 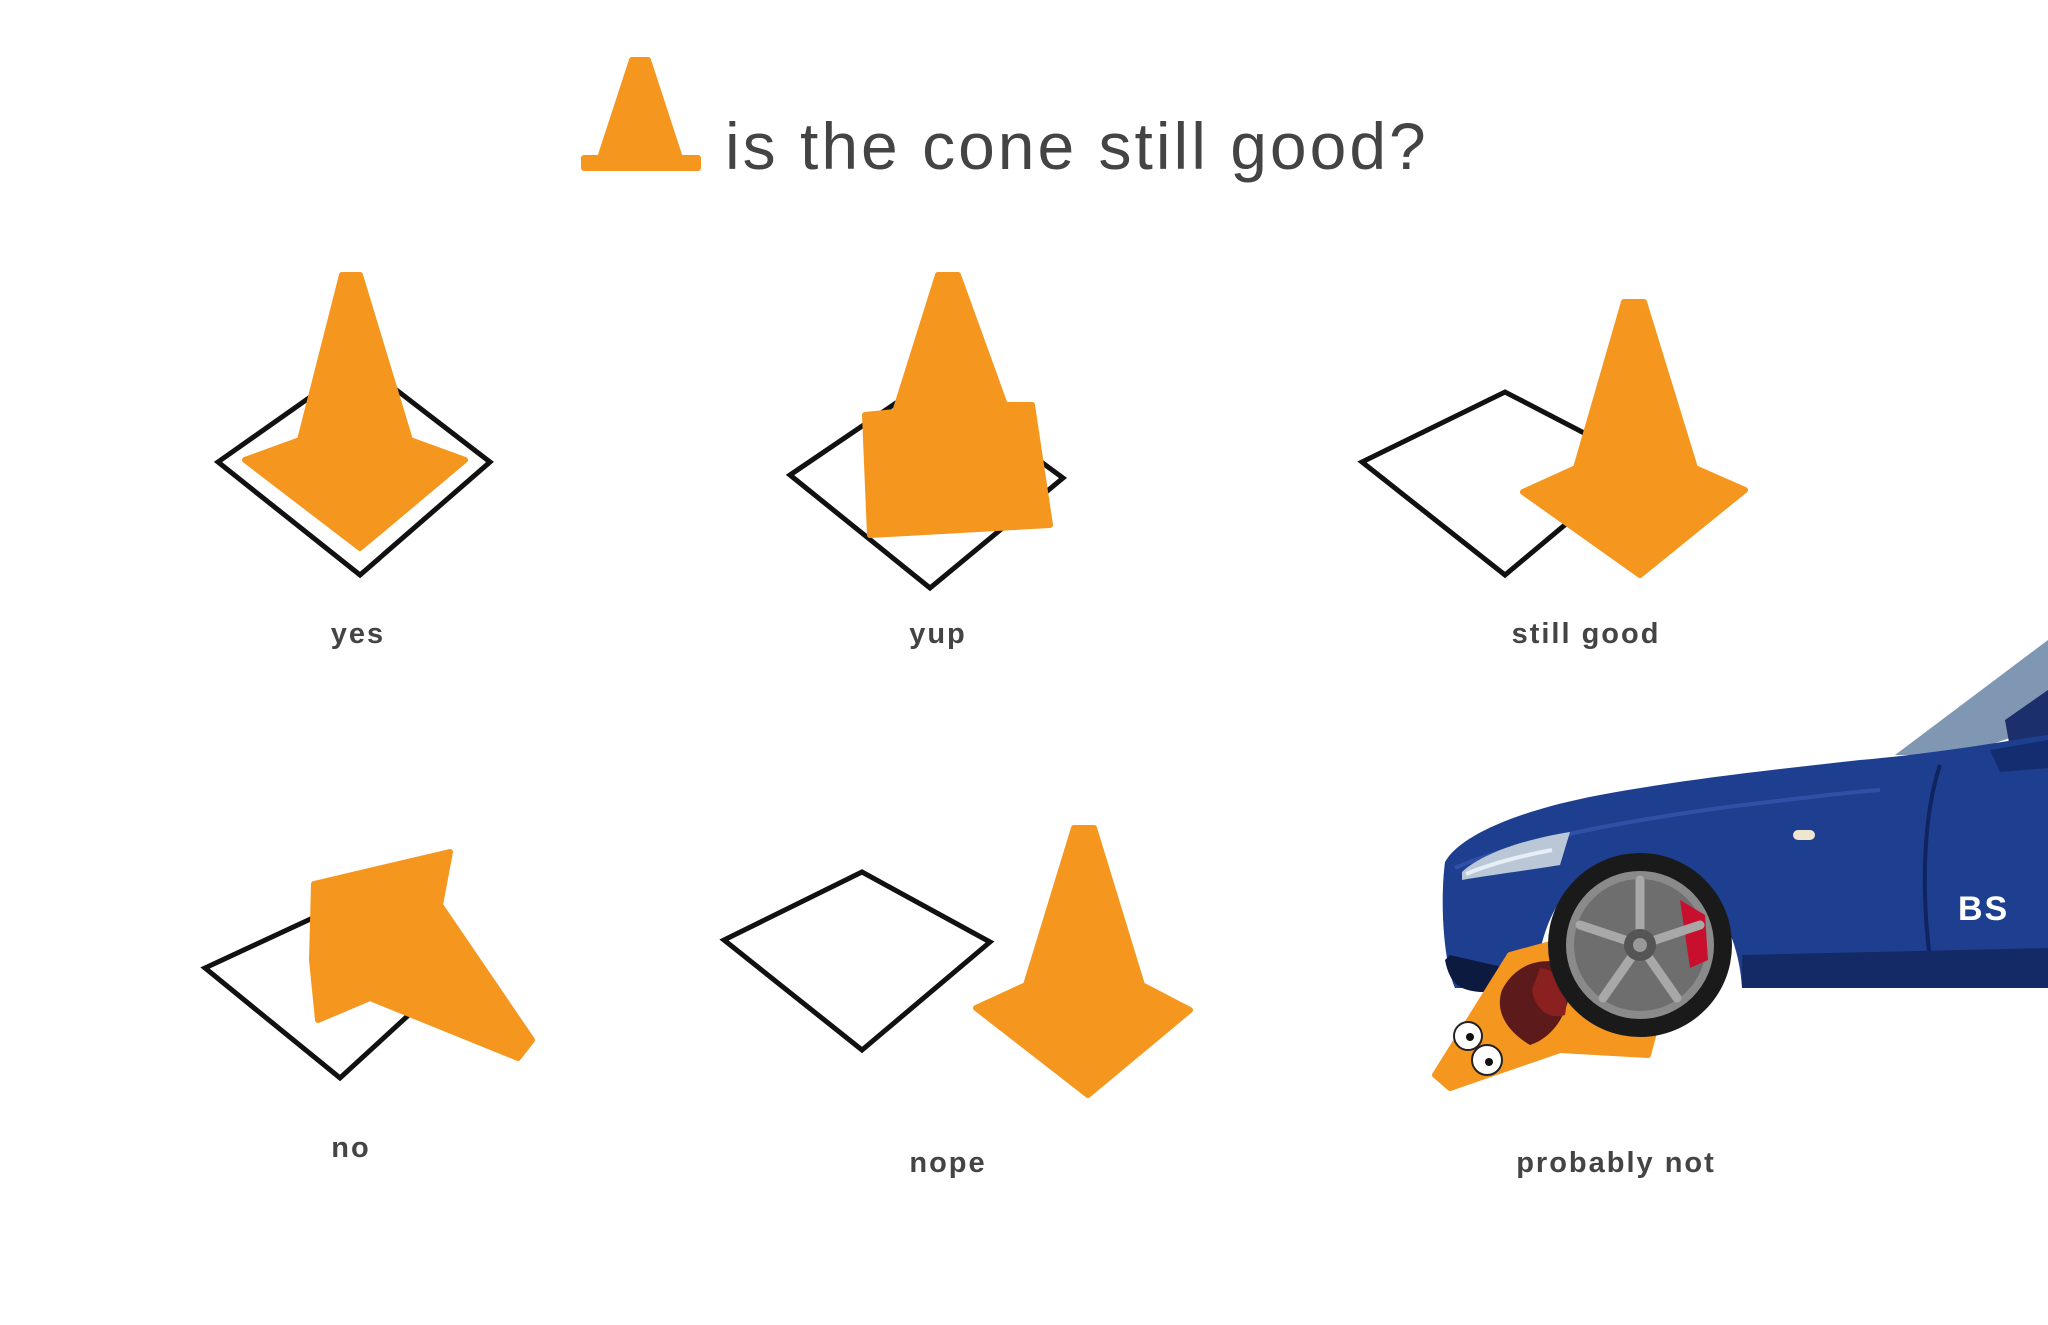 What do you see at coordinates (1552, 439) in the screenshot?
I see `panel-still-good-diagram` at bounding box center [1552, 439].